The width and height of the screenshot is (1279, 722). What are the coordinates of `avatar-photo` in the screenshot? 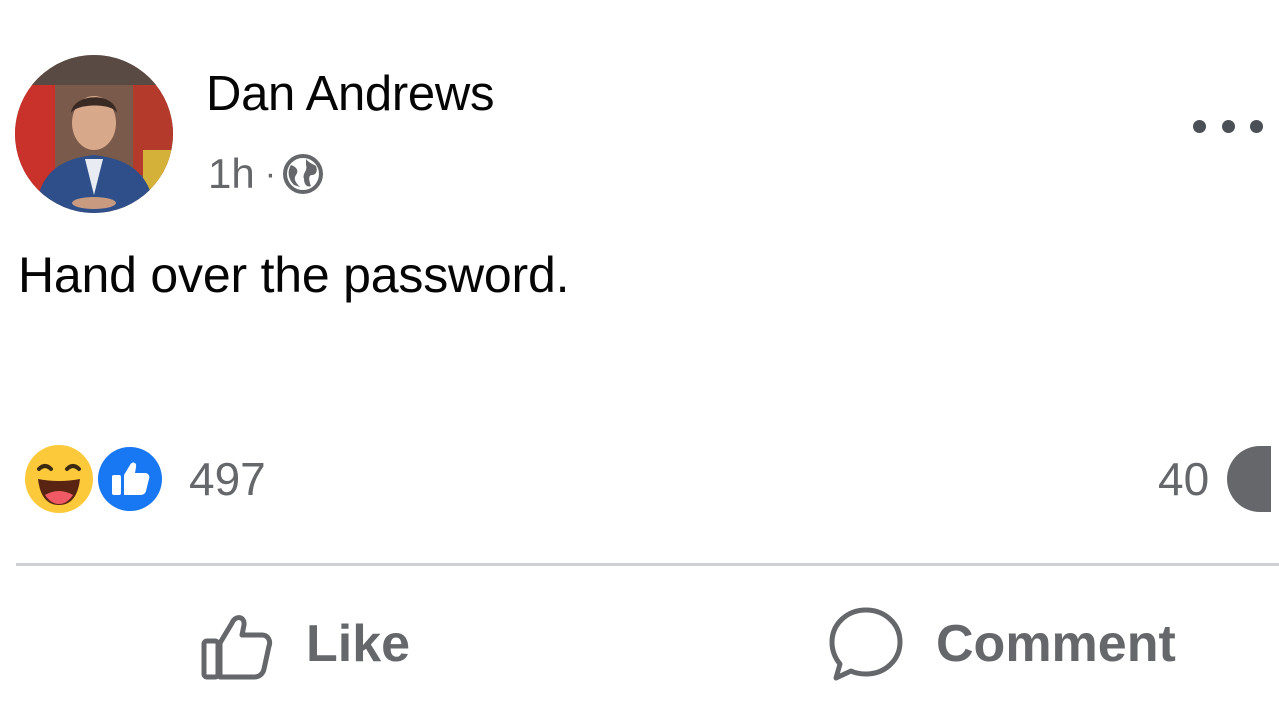 It's located at (94, 134).